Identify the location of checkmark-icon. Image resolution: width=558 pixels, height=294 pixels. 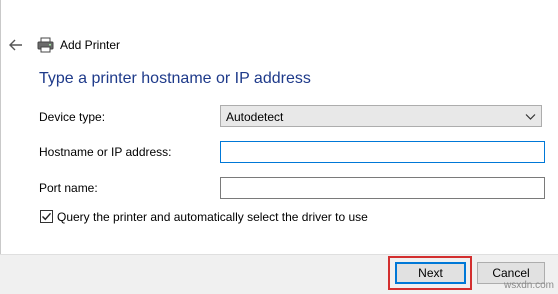
(47, 216).